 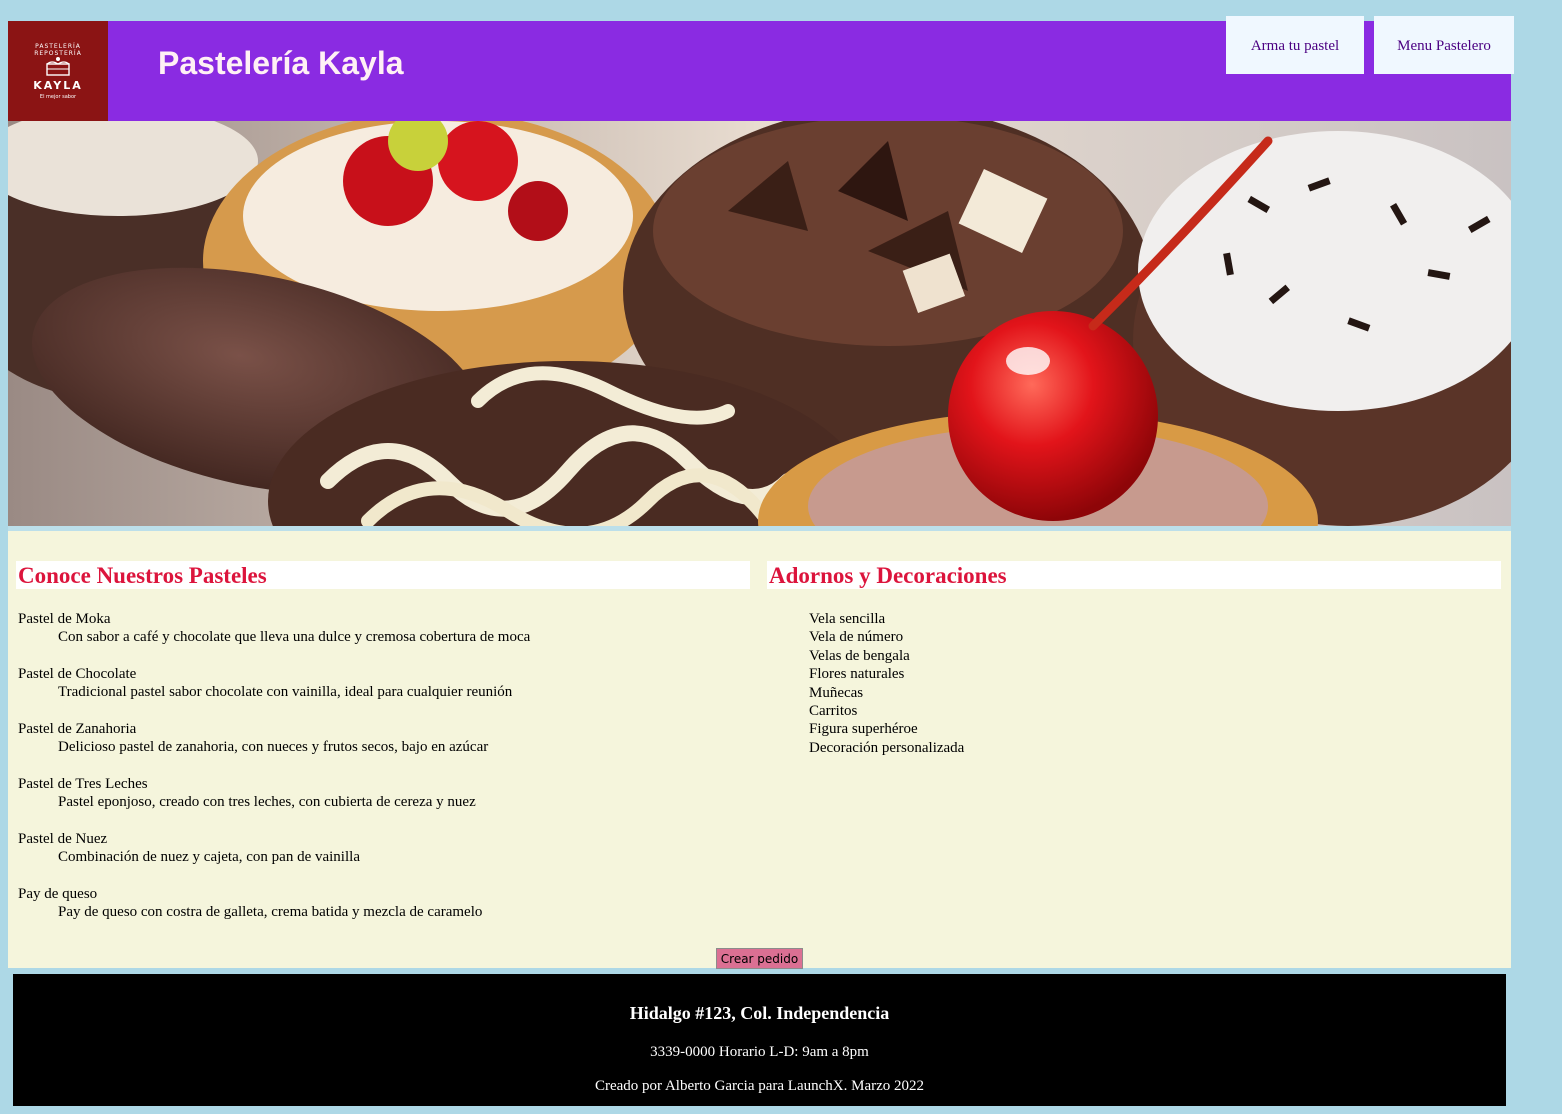 What do you see at coordinates (58, 85) in the screenshot?
I see `logo-brand: KAYLA` at bounding box center [58, 85].